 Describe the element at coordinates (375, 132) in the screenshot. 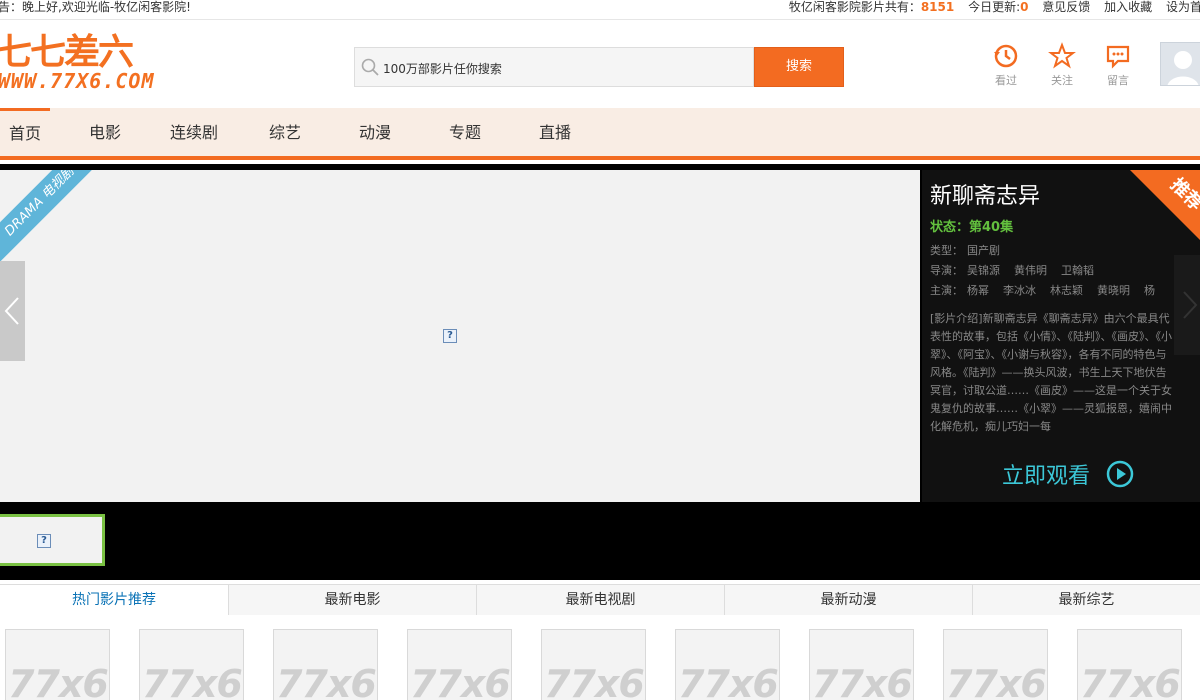

I see `nav-anime: 动漫` at that location.